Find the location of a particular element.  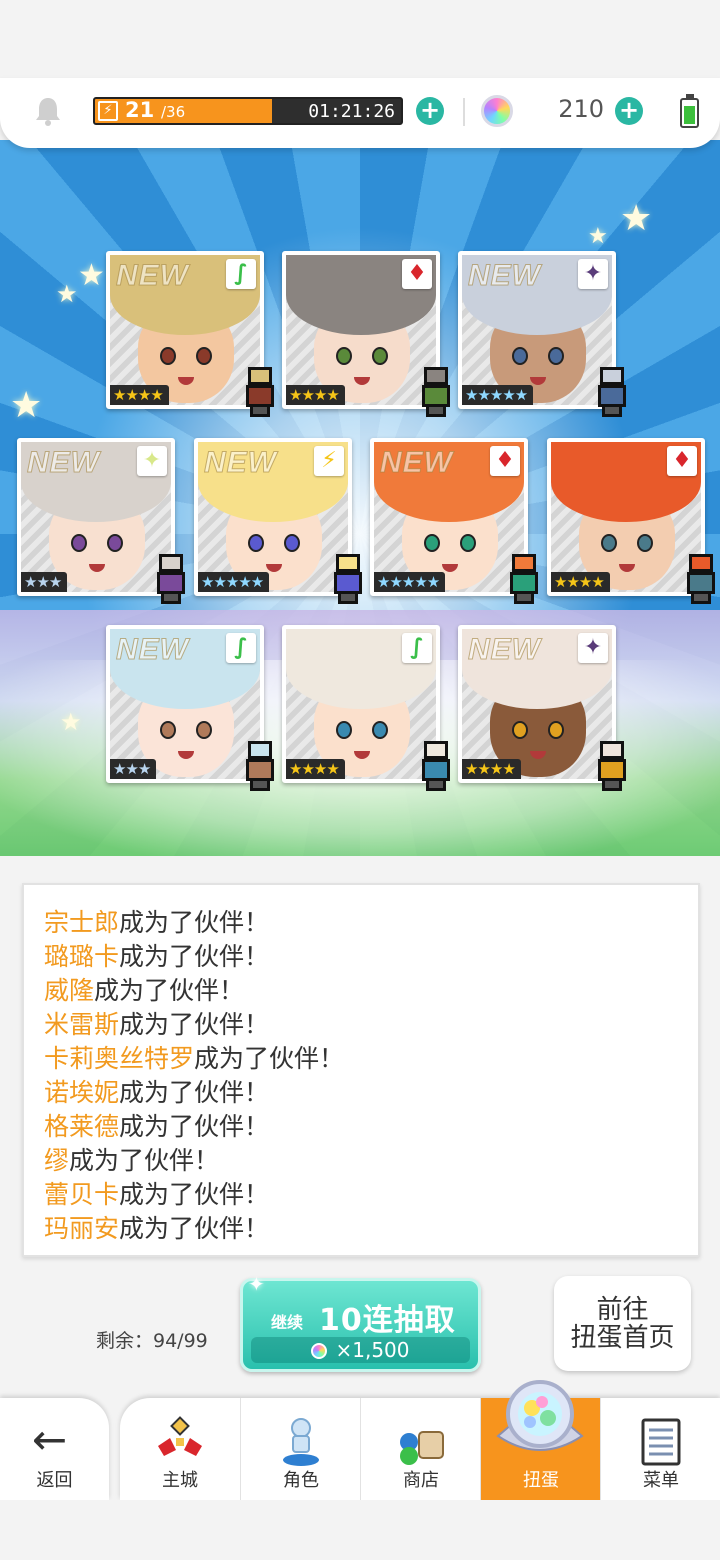

character-name: 玛丽安 is located at coordinates (82, 1228).